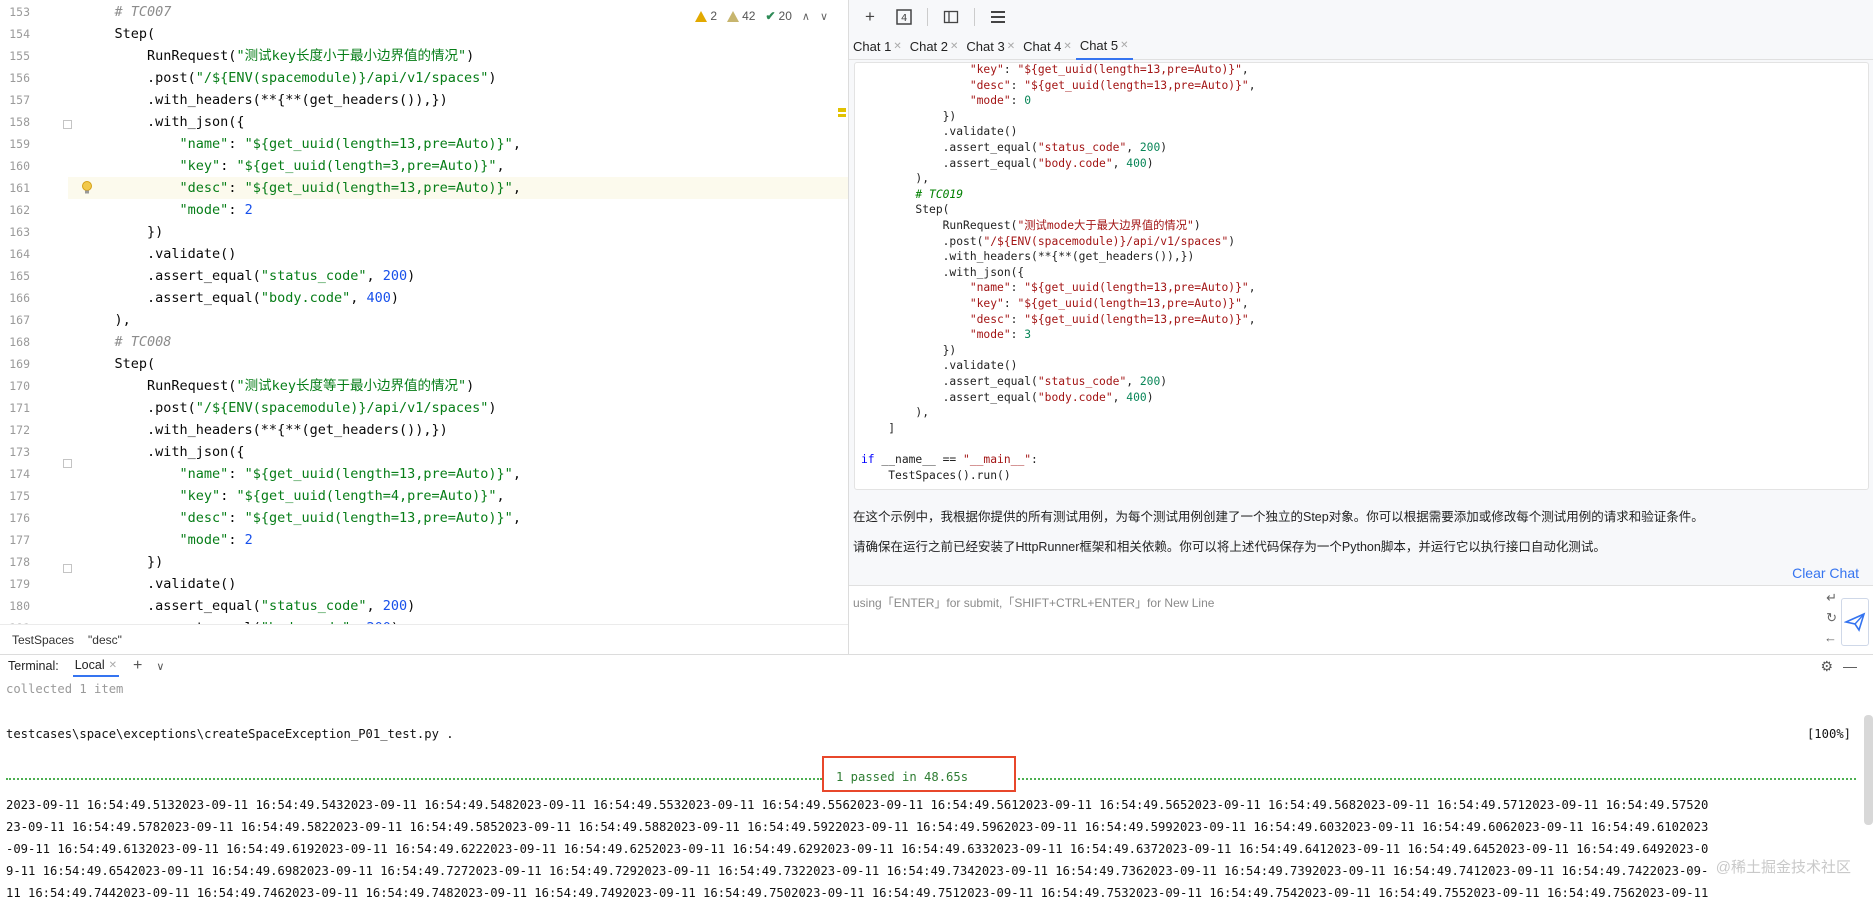 The width and height of the screenshot is (1873, 914). I want to click on line-number: 175, so click(19, 496).